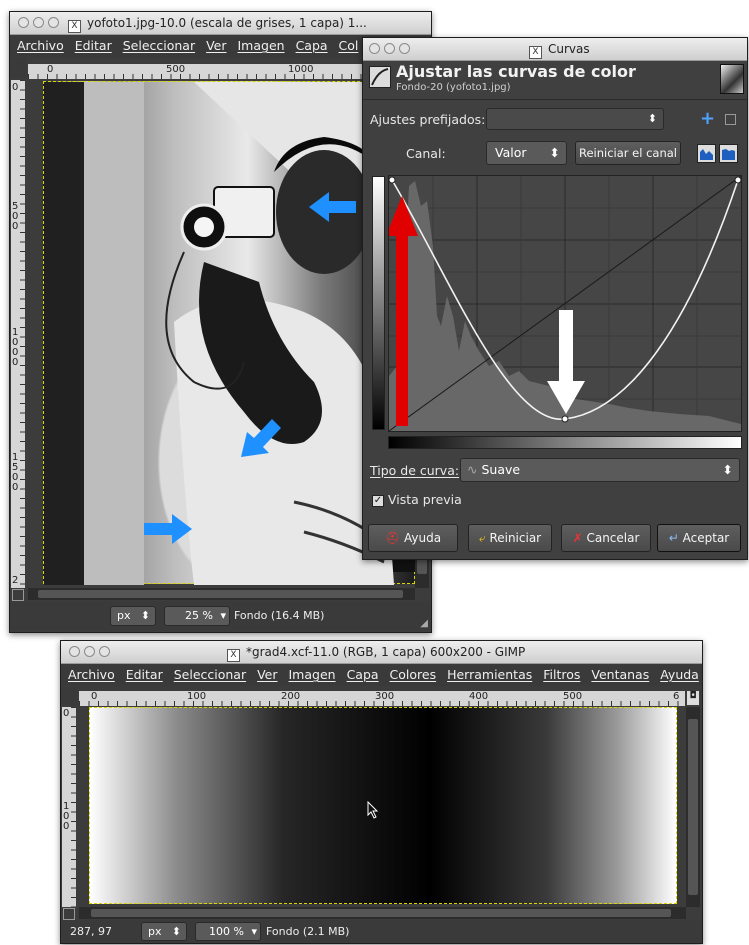  I want to click on curves-tool-icon, so click(380, 77).